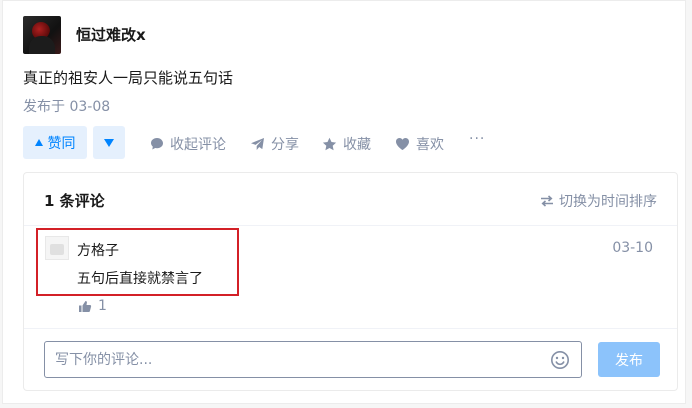 The width and height of the screenshot is (692, 408). I want to click on published-date: 发布于 03-08, so click(67, 107).